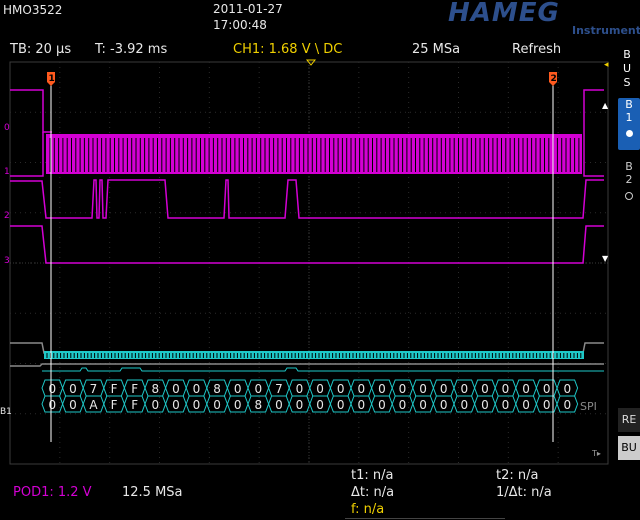  What do you see at coordinates (368, 509) in the screenshot?
I see `cursor-freq-readout: f: n/a` at bounding box center [368, 509].